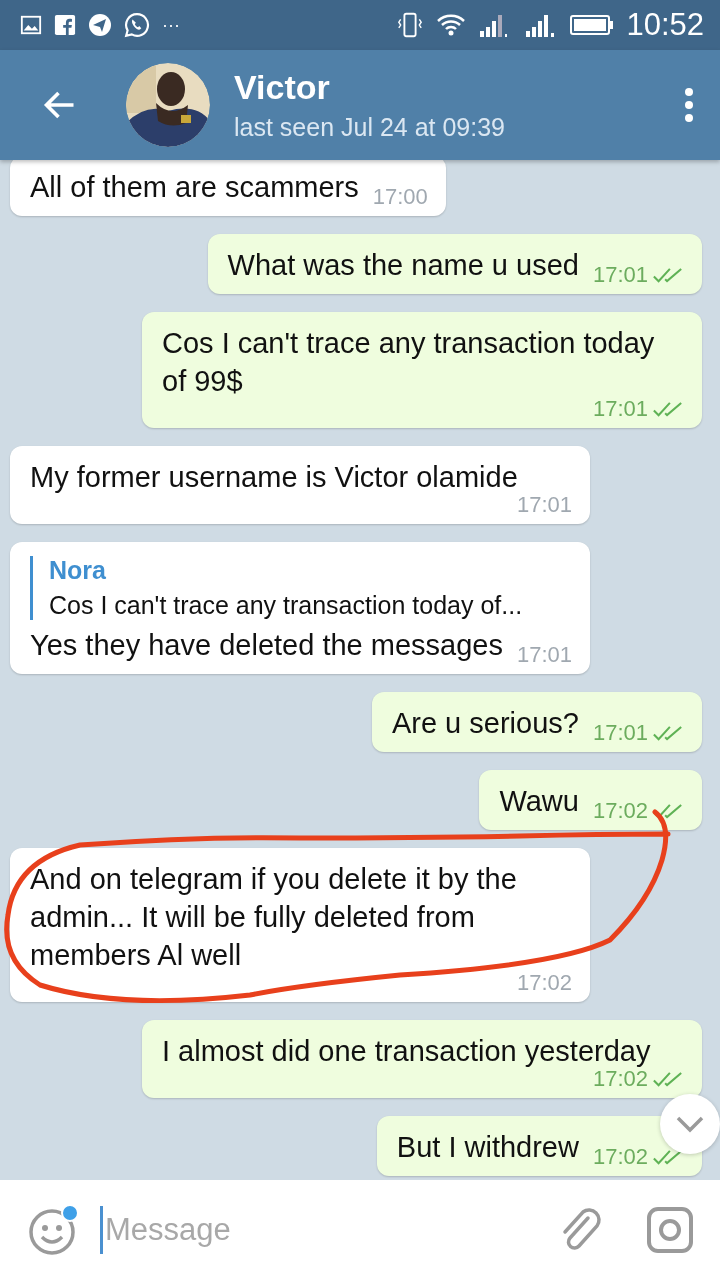 The height and width of the screenshot is (1280, 720). I want to click on wifi-icon, so click(451, 25).